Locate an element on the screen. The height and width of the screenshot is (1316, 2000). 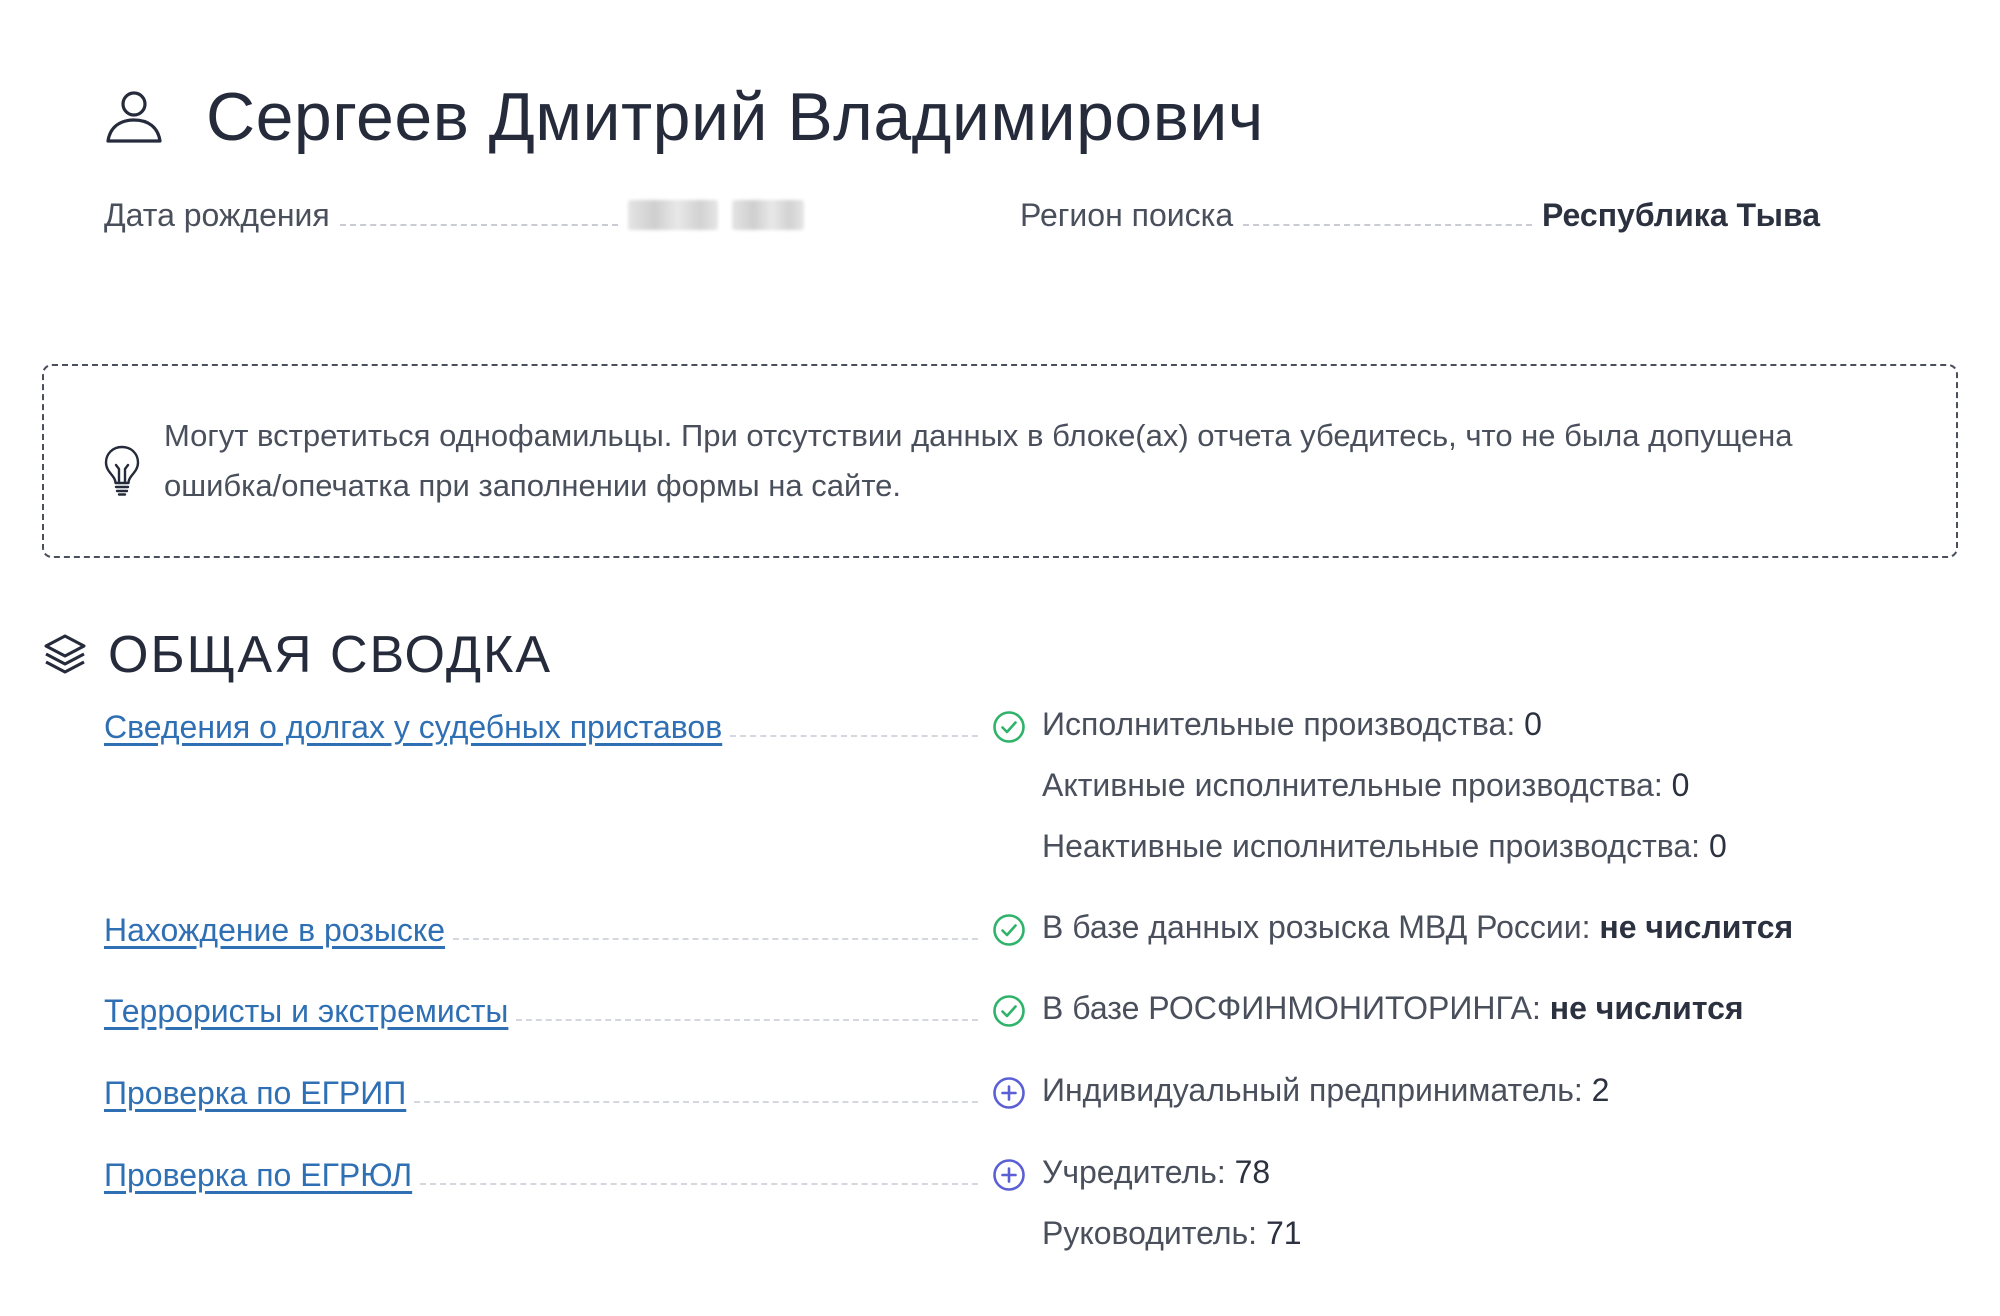
summary-value-label: В базе РОСФИНМОНИТОРИНГА: is located at coordinates (1296, 1008).